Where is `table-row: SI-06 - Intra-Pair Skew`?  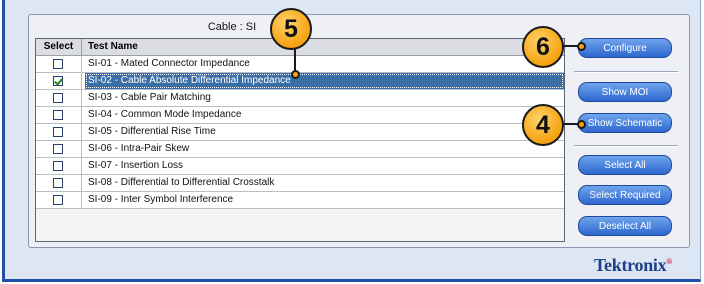
table-row: SI-06 - Intra-Pair Skew is located at coordinates (300, 149).